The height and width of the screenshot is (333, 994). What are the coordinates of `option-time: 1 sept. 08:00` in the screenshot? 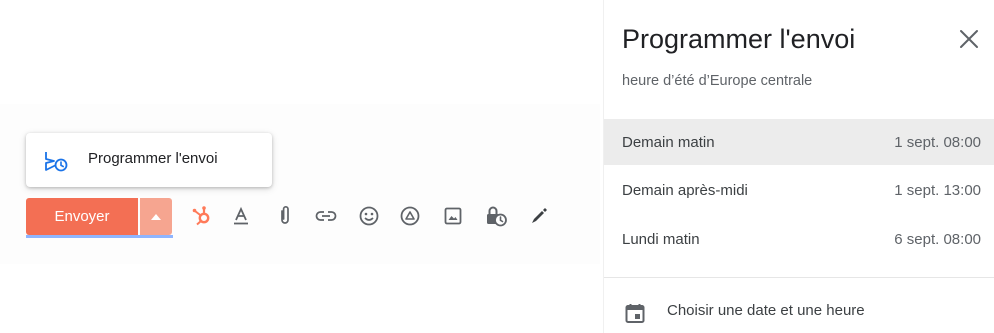 It's located at (937, 142).